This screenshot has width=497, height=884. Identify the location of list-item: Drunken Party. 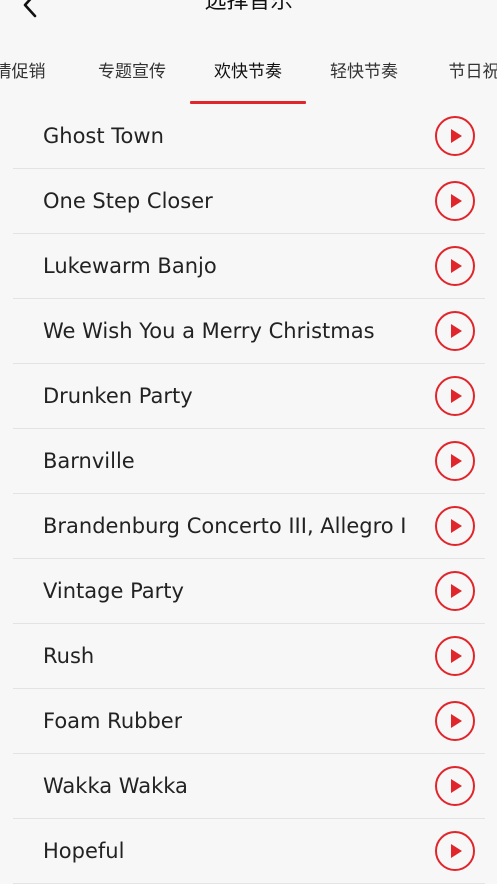
(249, 396).